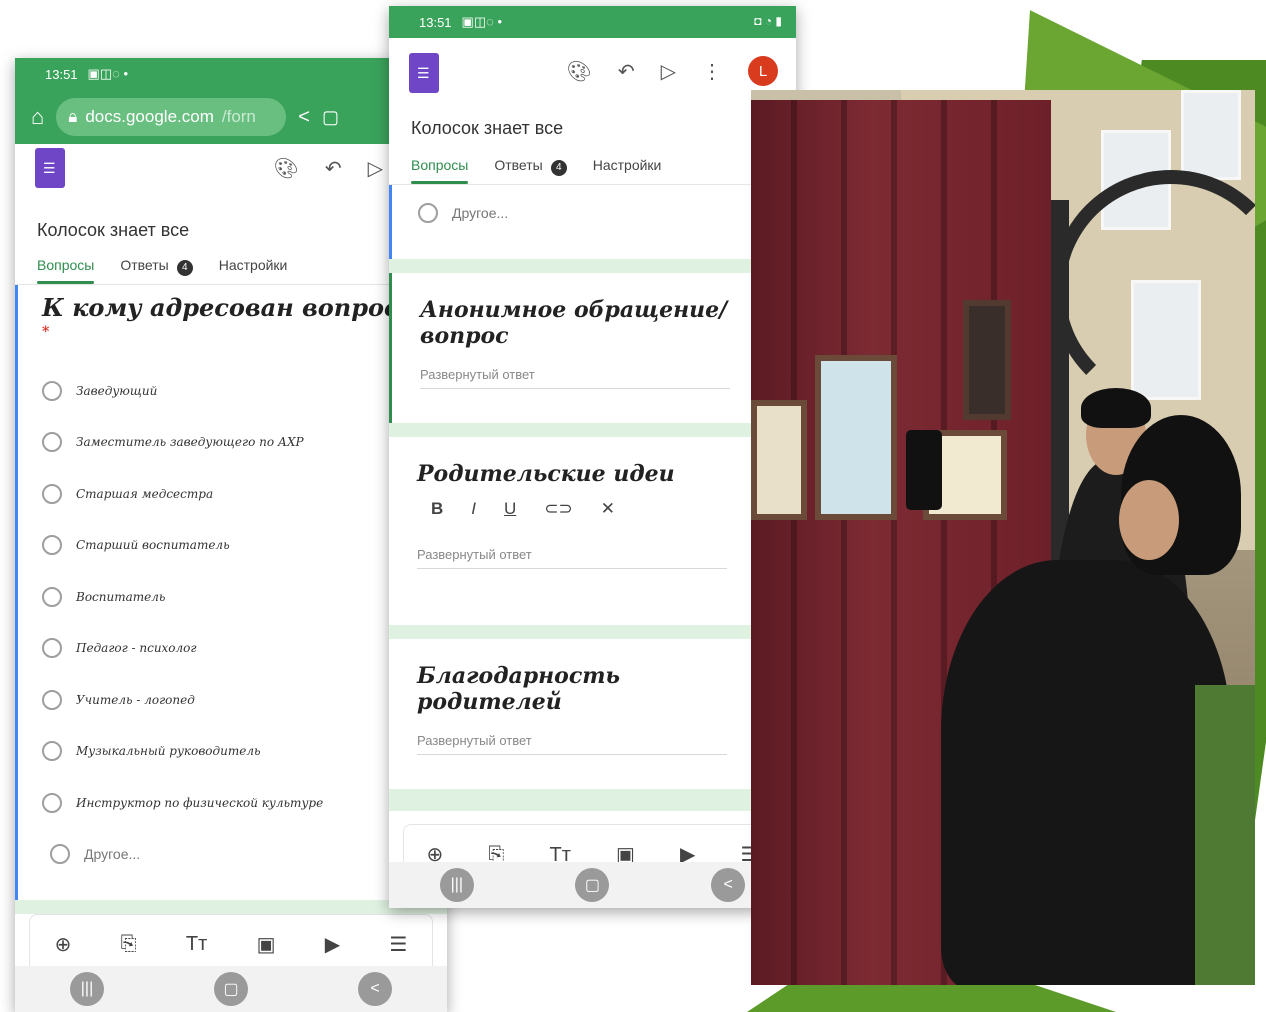 The image size is (1266, 1012). What do you see at coordinates (332, 944) in the screenshot?
I see `video-icon: ▶` at bounding box center [332, 944].